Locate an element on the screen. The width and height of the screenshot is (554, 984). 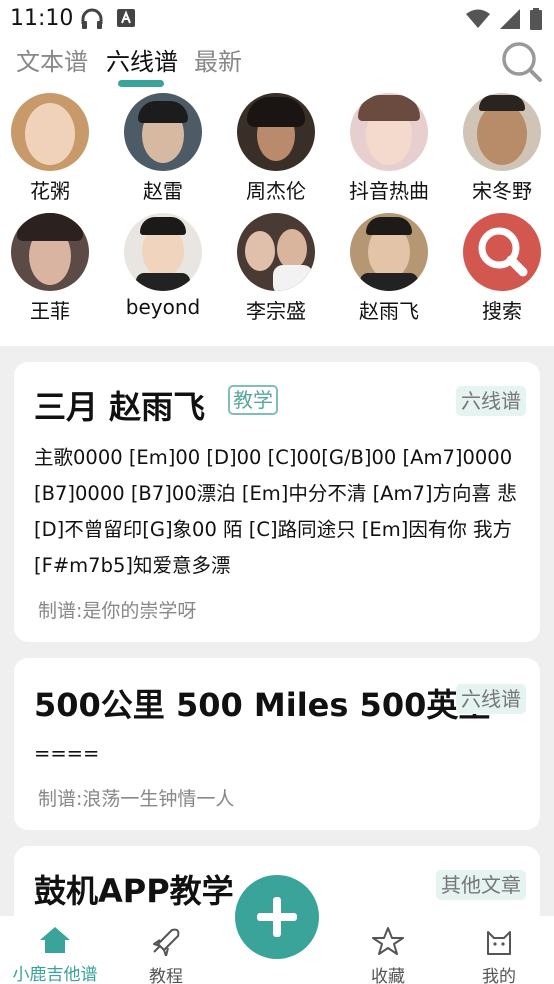
app-notification-icon is located at coordinates (126, 18).